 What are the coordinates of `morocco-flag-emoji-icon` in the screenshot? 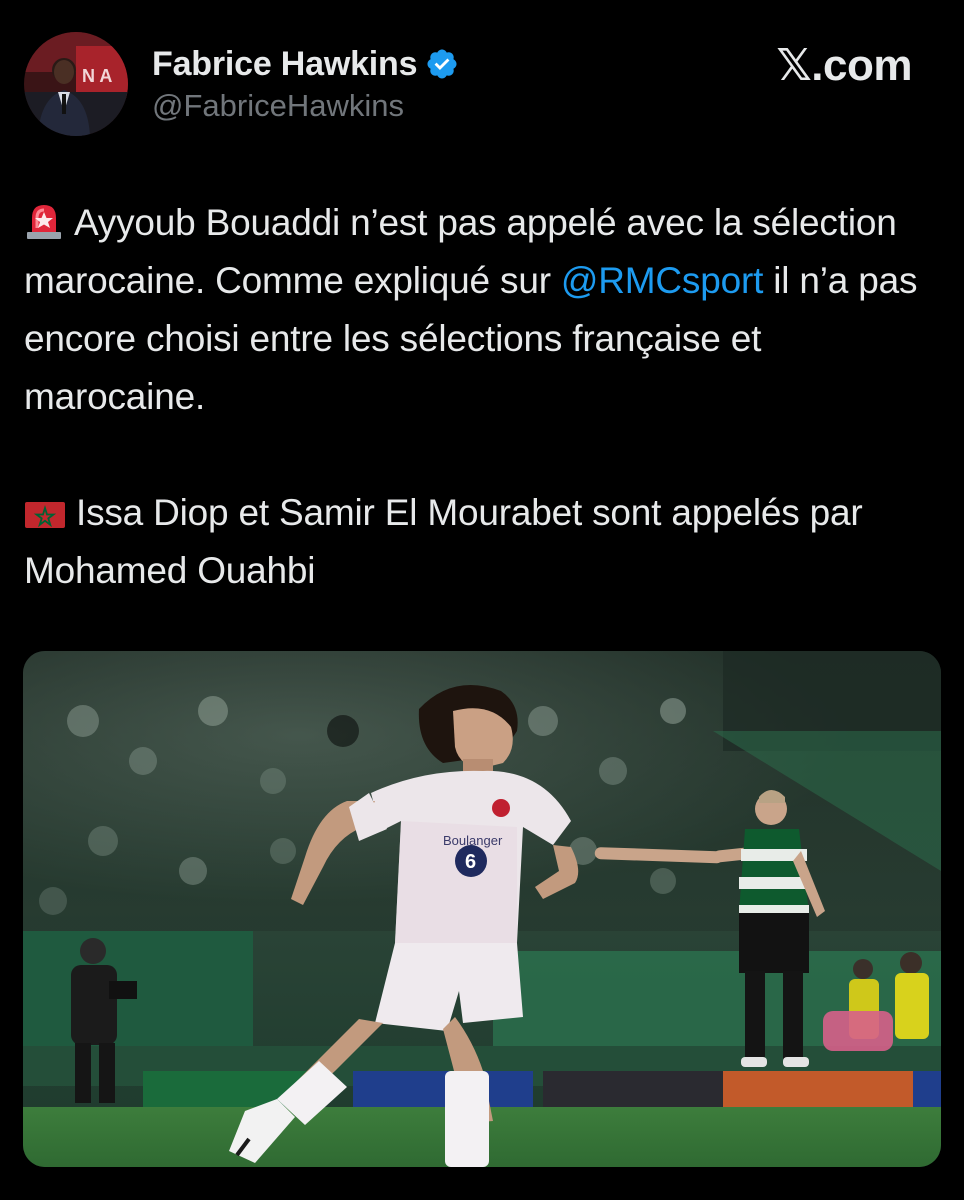 It's located at (45, 515).